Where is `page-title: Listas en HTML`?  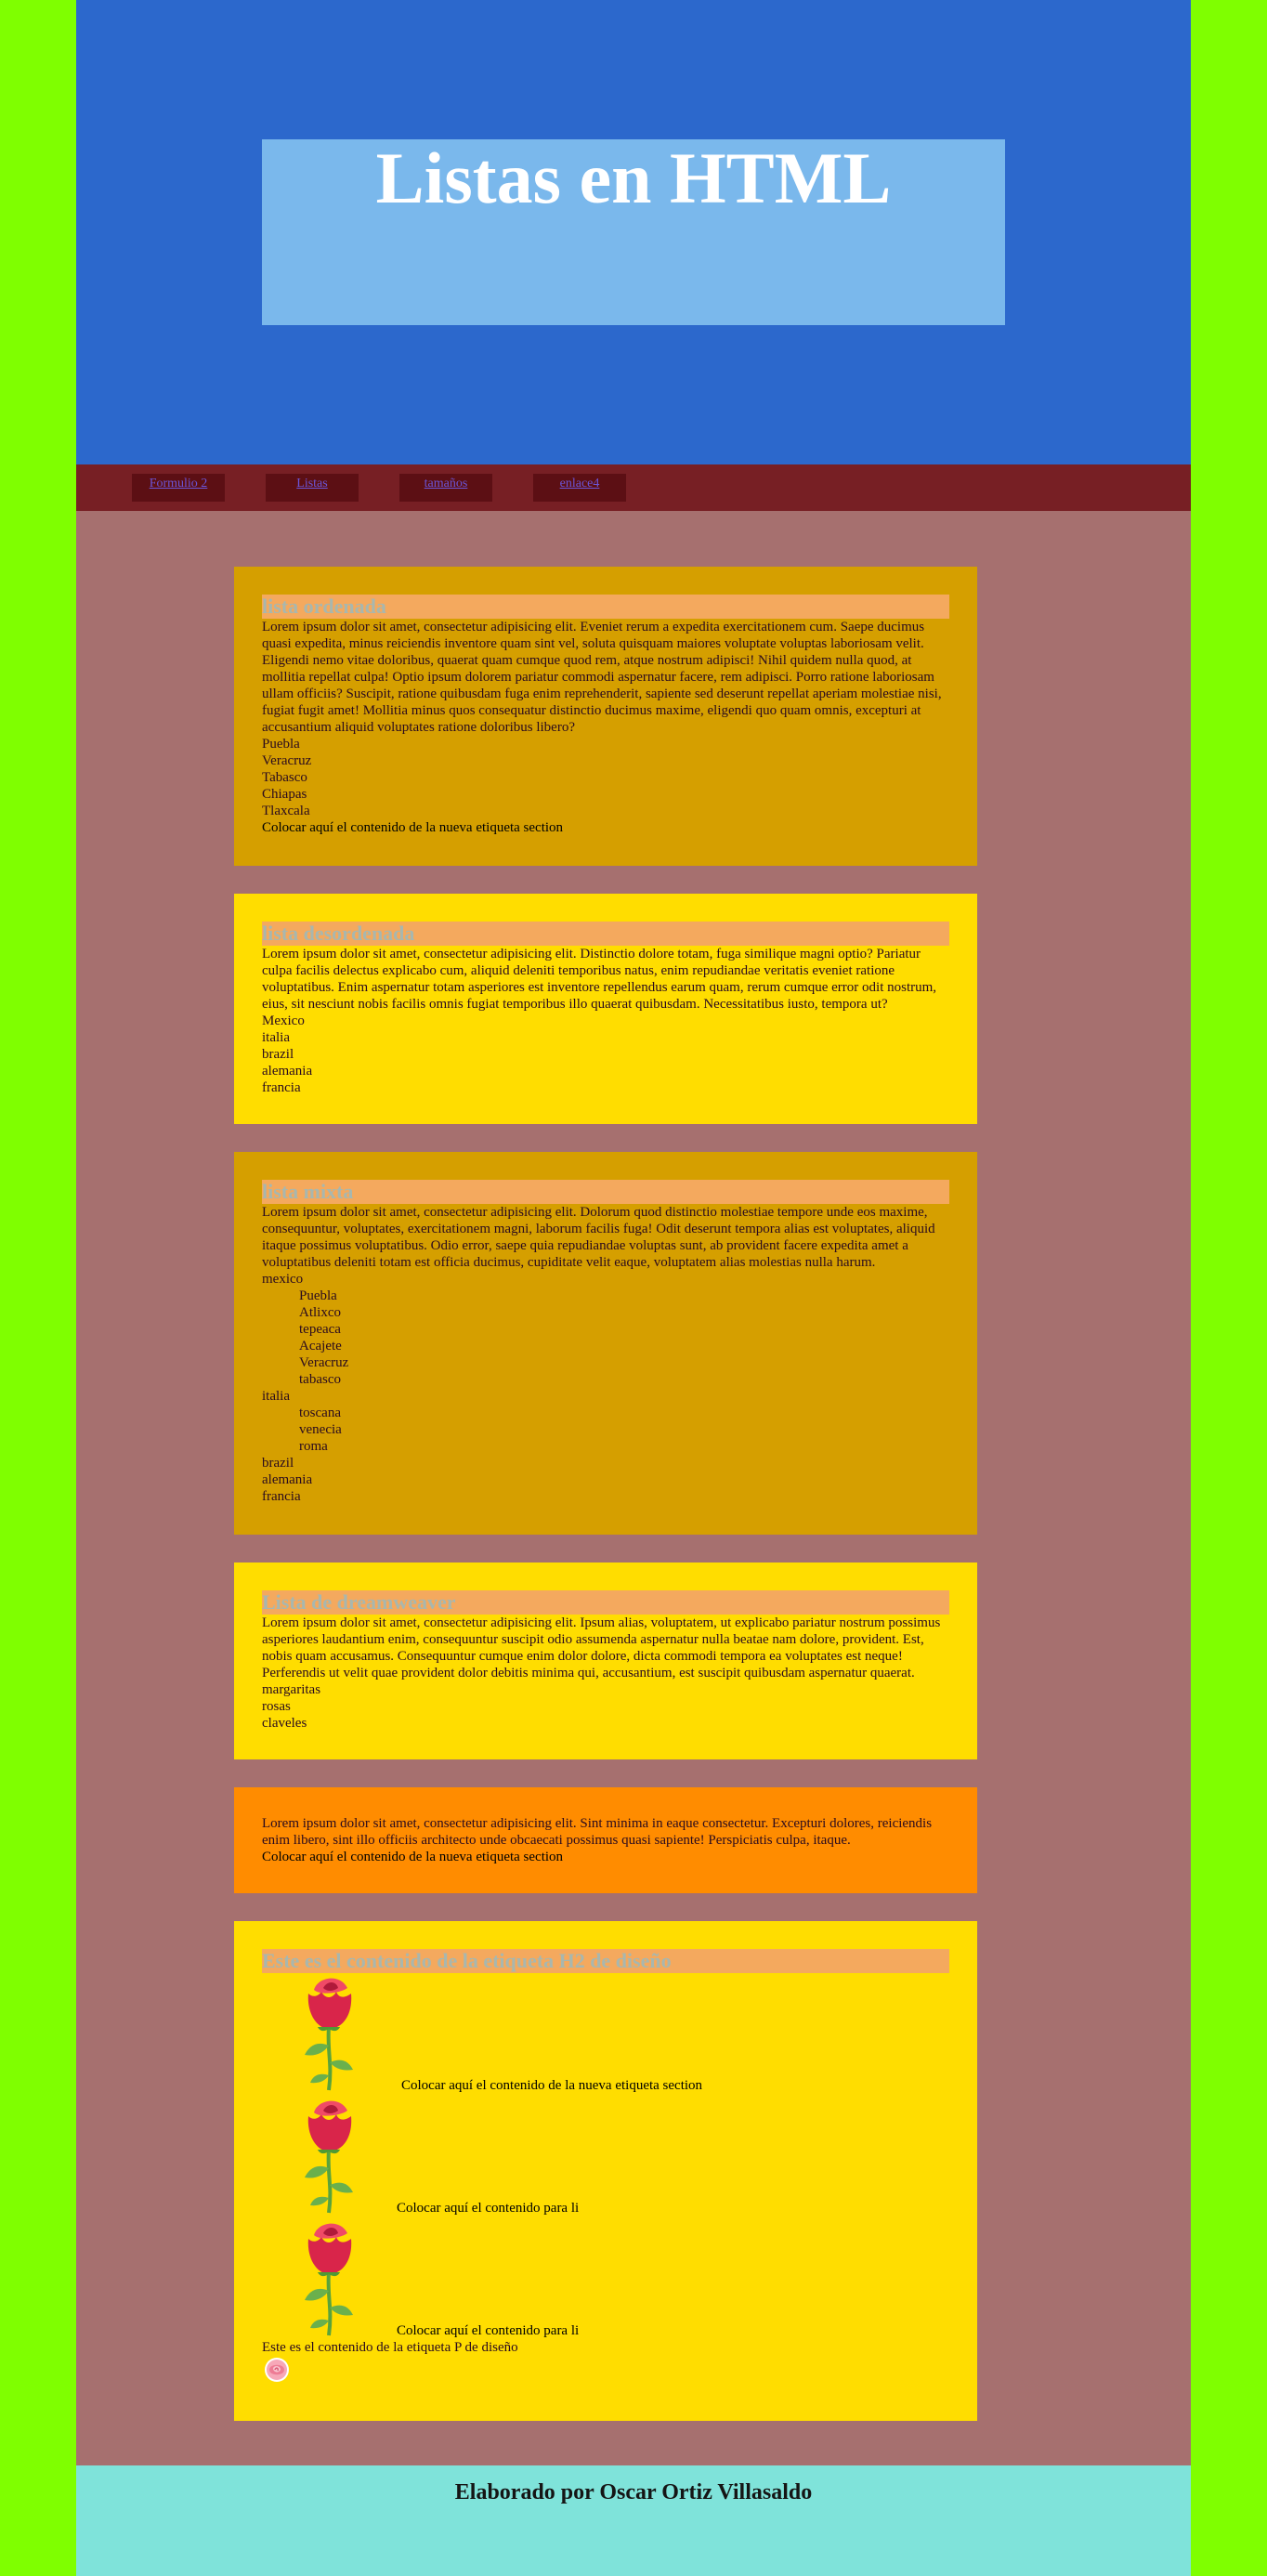
page-title: Listas en HTML is located at coordinates (634, 177).